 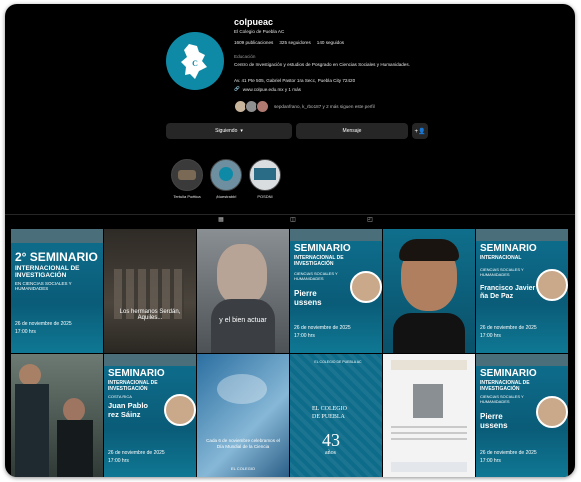 I want to click on tabs-divider, so click(x=290, y=214).